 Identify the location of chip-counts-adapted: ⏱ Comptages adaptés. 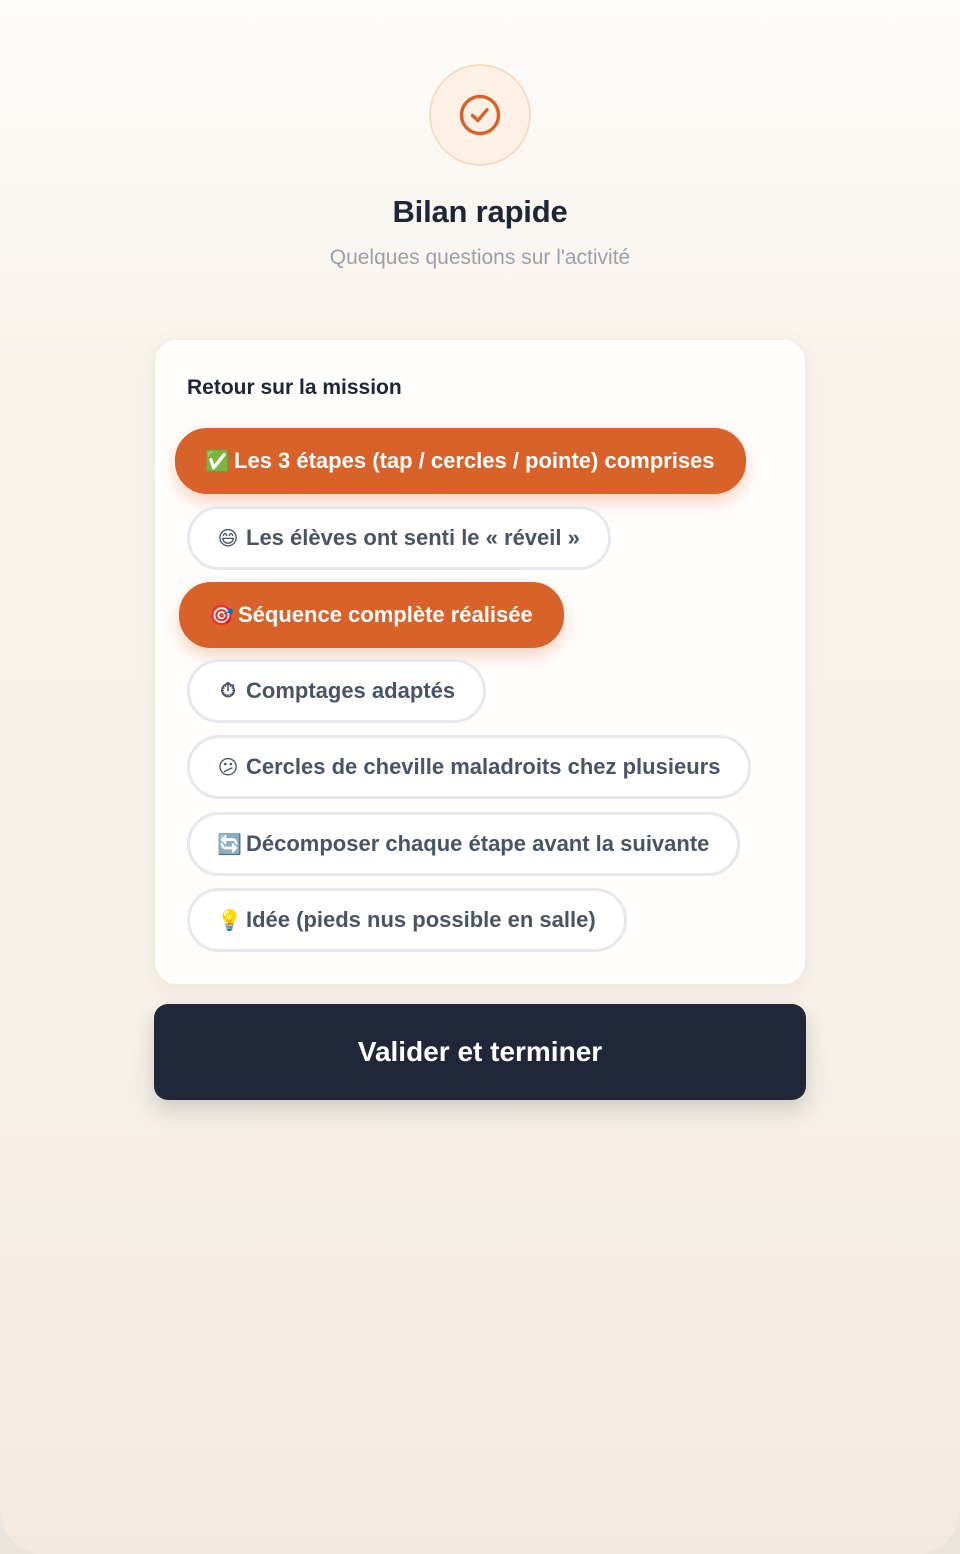
(337, 691).